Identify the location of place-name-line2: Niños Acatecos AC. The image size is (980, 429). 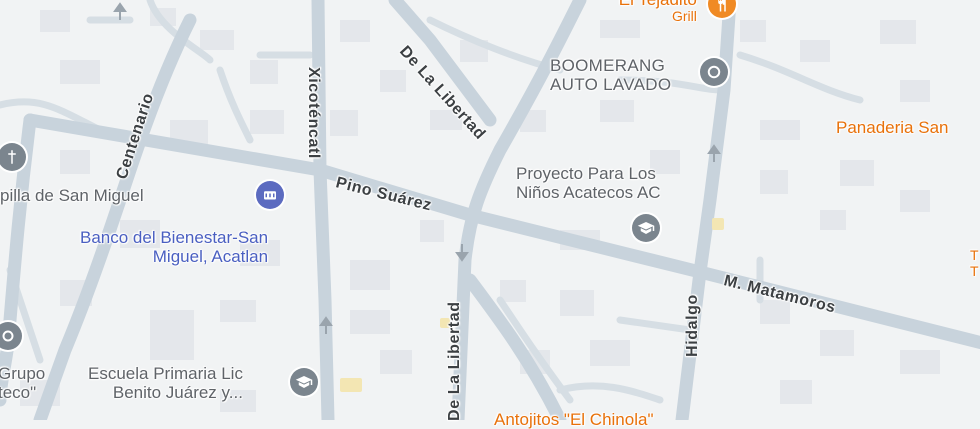
(588, 193).